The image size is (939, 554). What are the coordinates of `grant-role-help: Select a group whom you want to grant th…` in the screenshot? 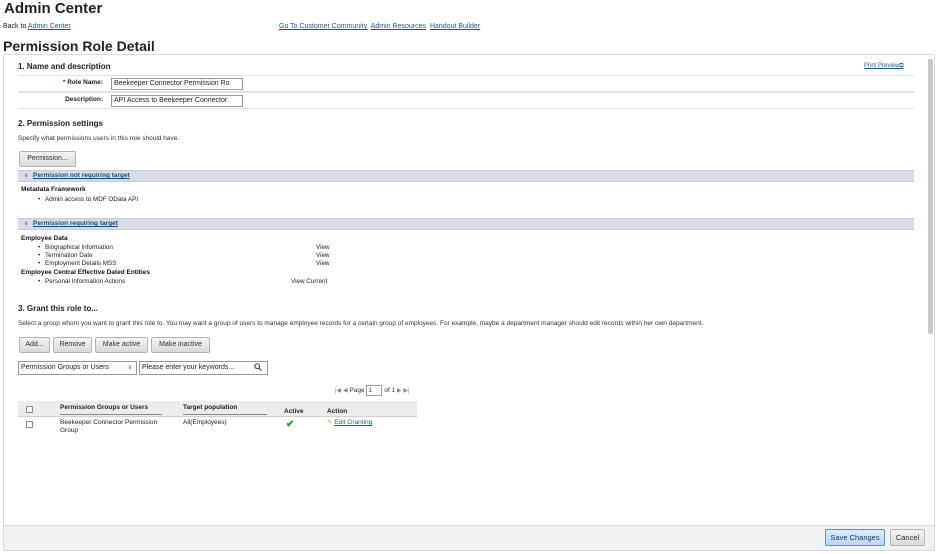 It's located at (361, 323).